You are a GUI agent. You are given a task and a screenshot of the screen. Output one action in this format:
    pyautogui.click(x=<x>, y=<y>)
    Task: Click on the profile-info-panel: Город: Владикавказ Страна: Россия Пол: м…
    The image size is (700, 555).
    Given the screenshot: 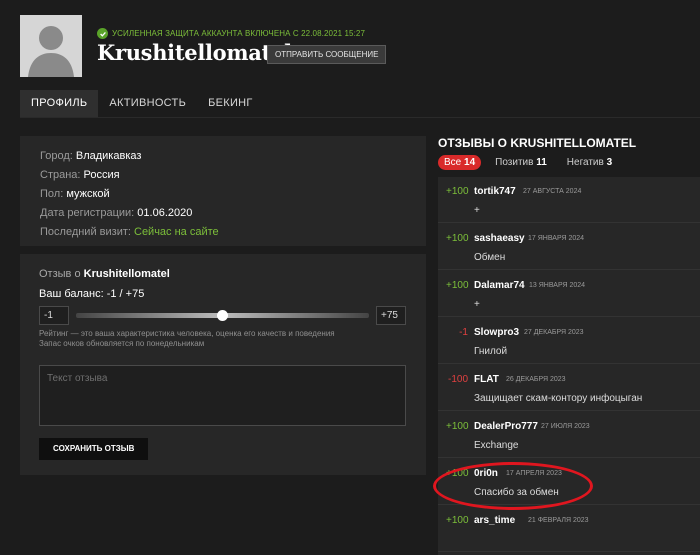 What is the action you would take?
    pyautogui.click(x=223, y=191)
    